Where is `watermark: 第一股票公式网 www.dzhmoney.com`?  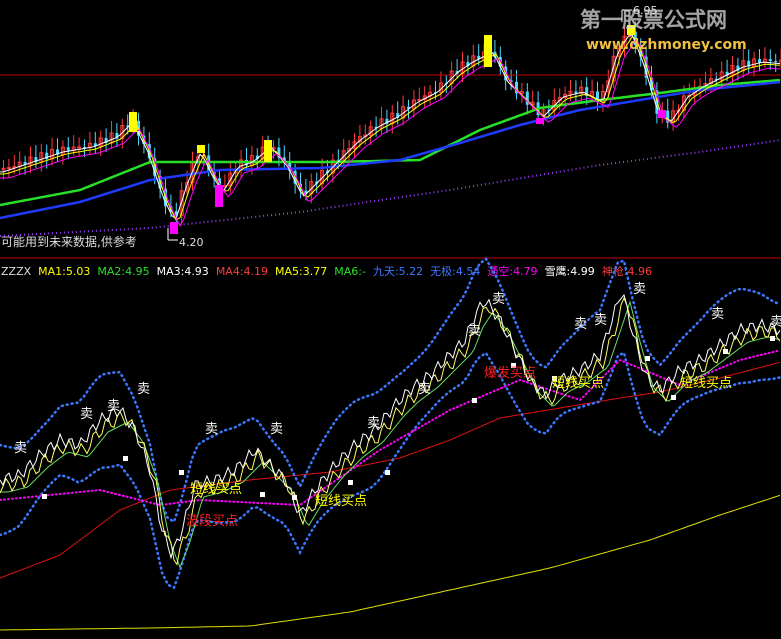 watermark: 第一股票公式网 www.dzhmoney.com is located at coordinates (663, 30).